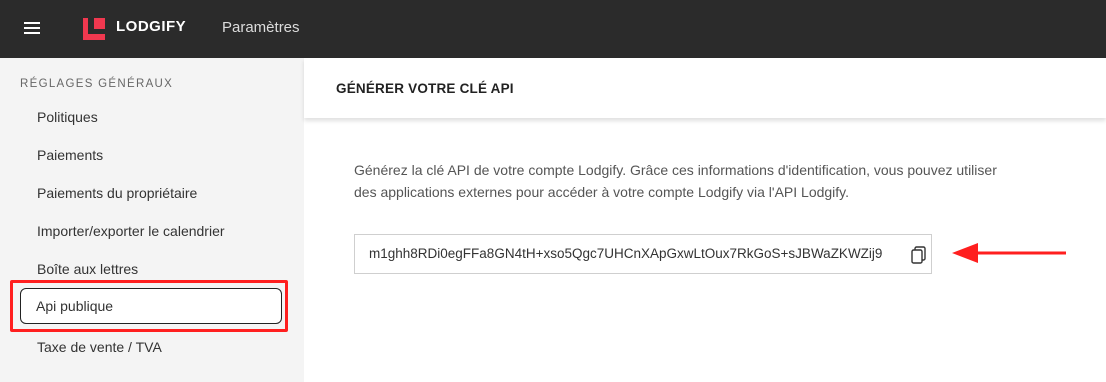  I want to click on sidebar-item-paiements-proprietaire: Paiements du propriétaire, so click(117, 193).